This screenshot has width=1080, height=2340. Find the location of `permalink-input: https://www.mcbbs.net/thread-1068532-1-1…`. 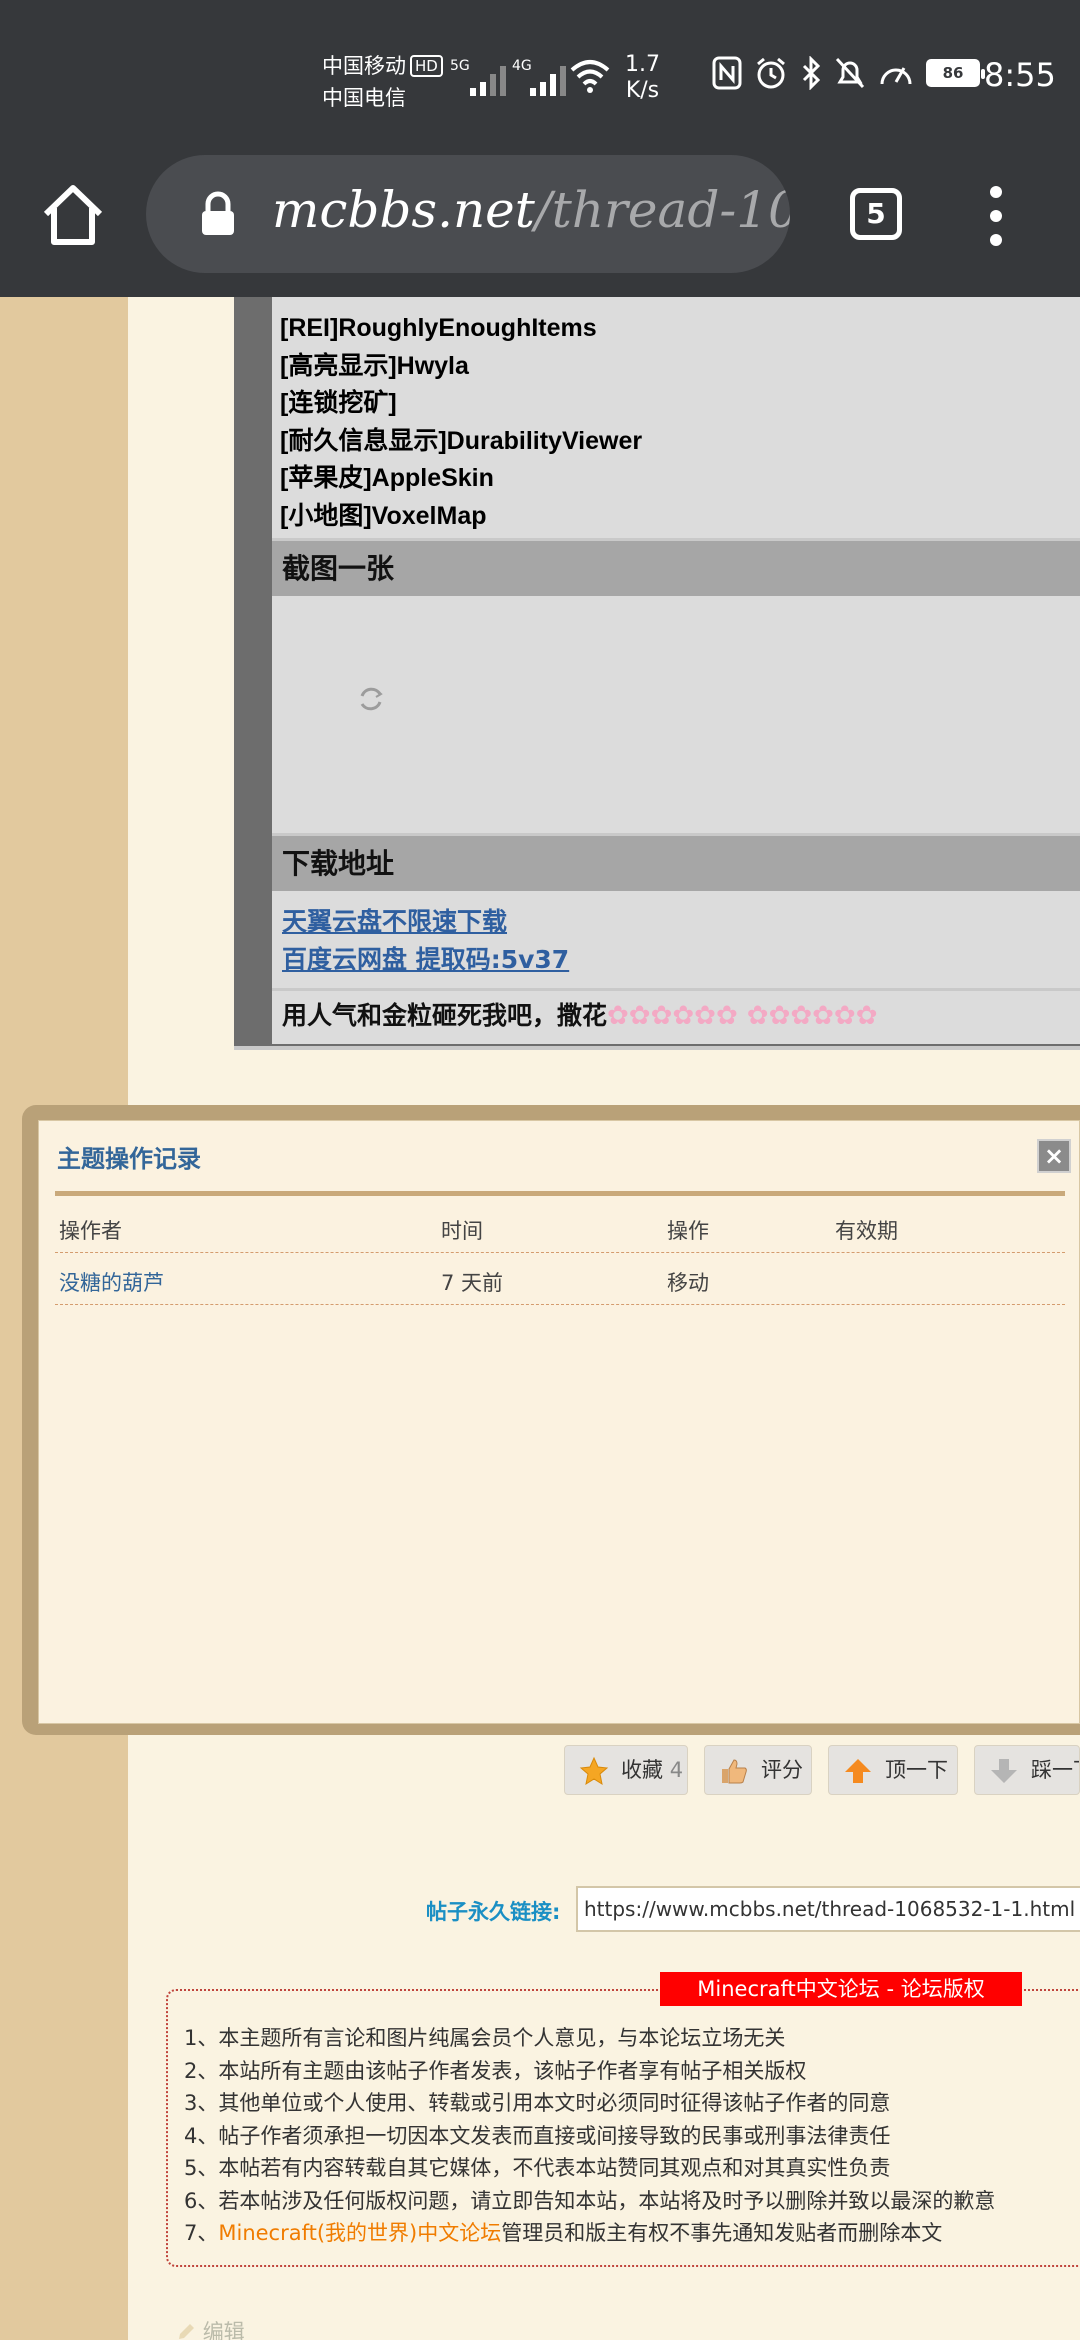

permalink-input: https://www.mcbbs.net/thread-1068532-1-1… is located at coordinates (828, 1909).